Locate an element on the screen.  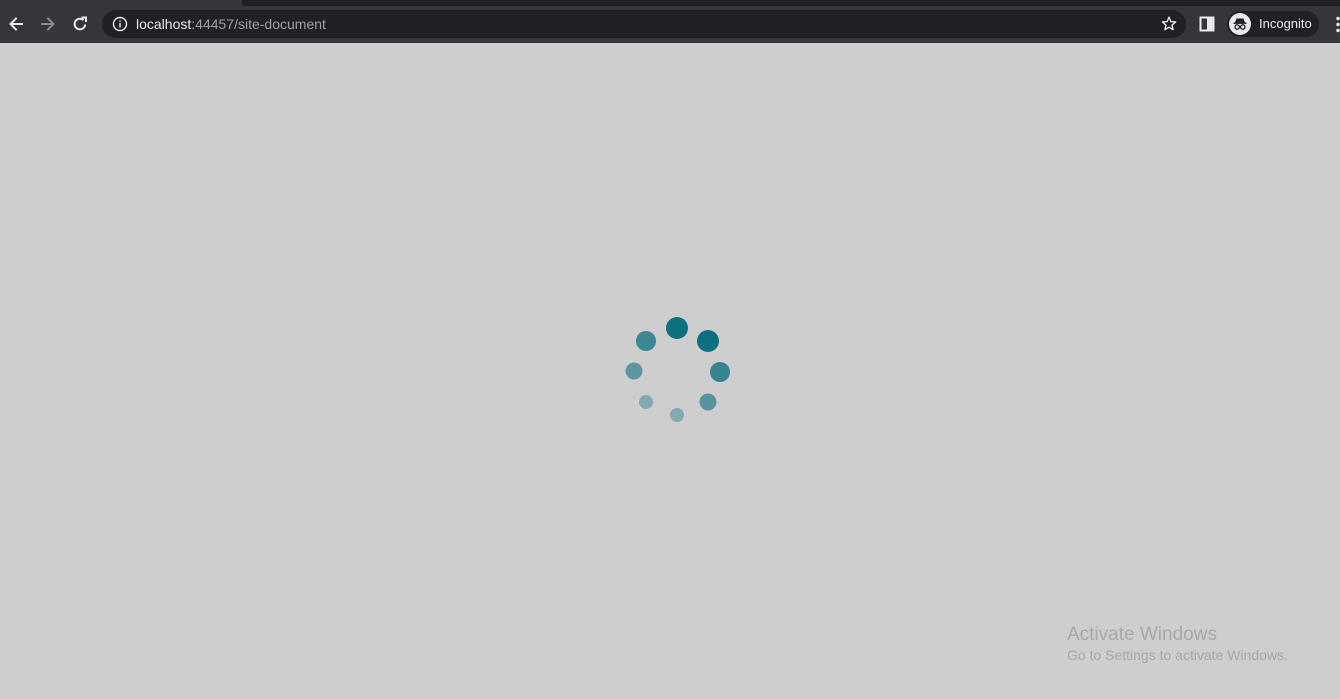
incognito-icon is located at coordinates (1240, 24).